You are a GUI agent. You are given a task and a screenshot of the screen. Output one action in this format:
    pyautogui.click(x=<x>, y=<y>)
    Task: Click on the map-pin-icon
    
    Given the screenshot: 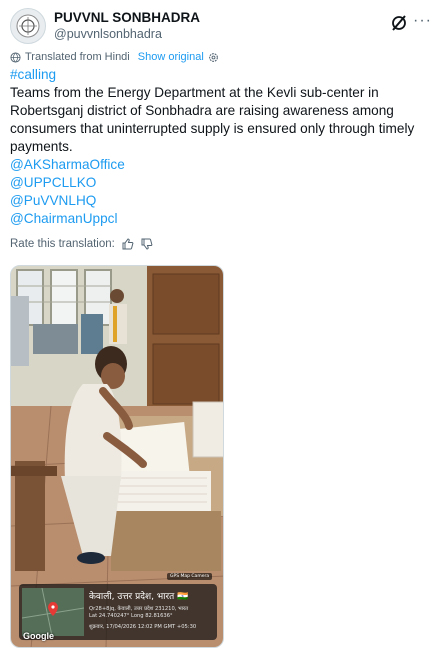 What is the action you would take?
    pyautogui.click(x=53, y=612)
    